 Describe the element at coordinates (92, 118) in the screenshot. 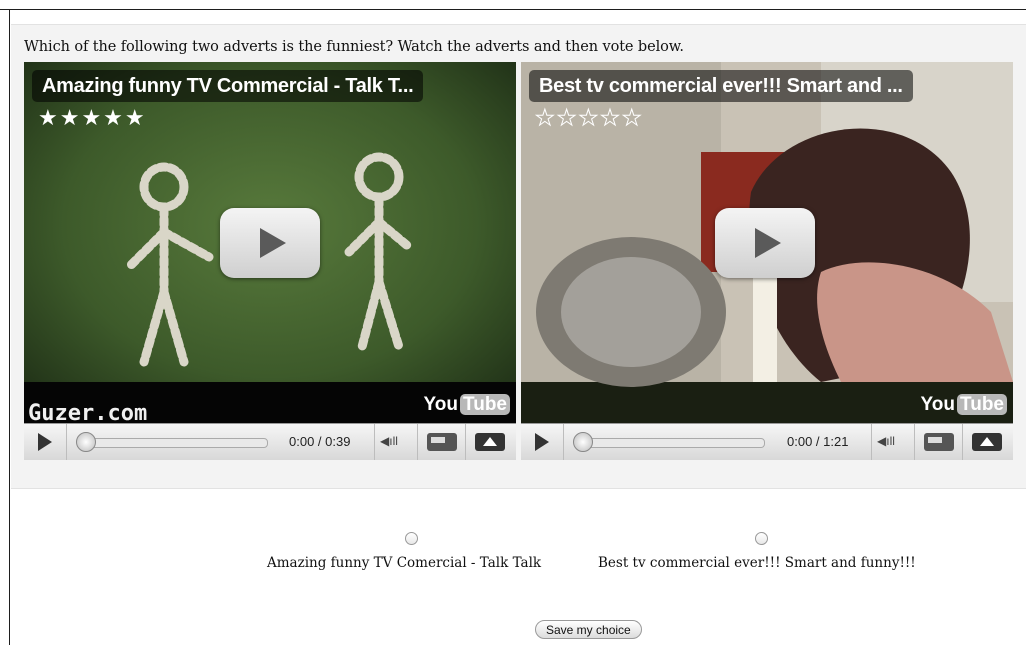

I see `video-1-rating-stars: ★★★★★` at that location.